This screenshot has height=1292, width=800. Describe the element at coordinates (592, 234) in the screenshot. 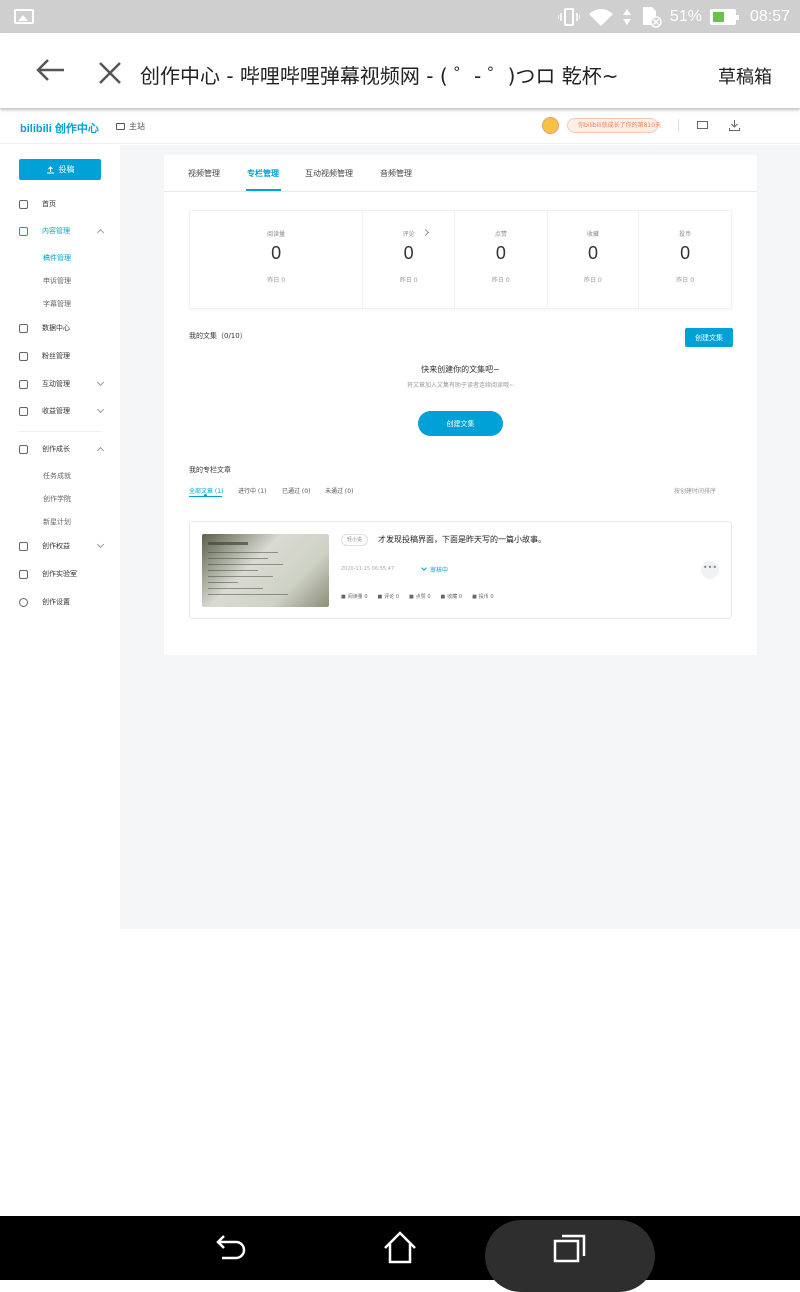

I see `stat-label: 收藏` at that location.